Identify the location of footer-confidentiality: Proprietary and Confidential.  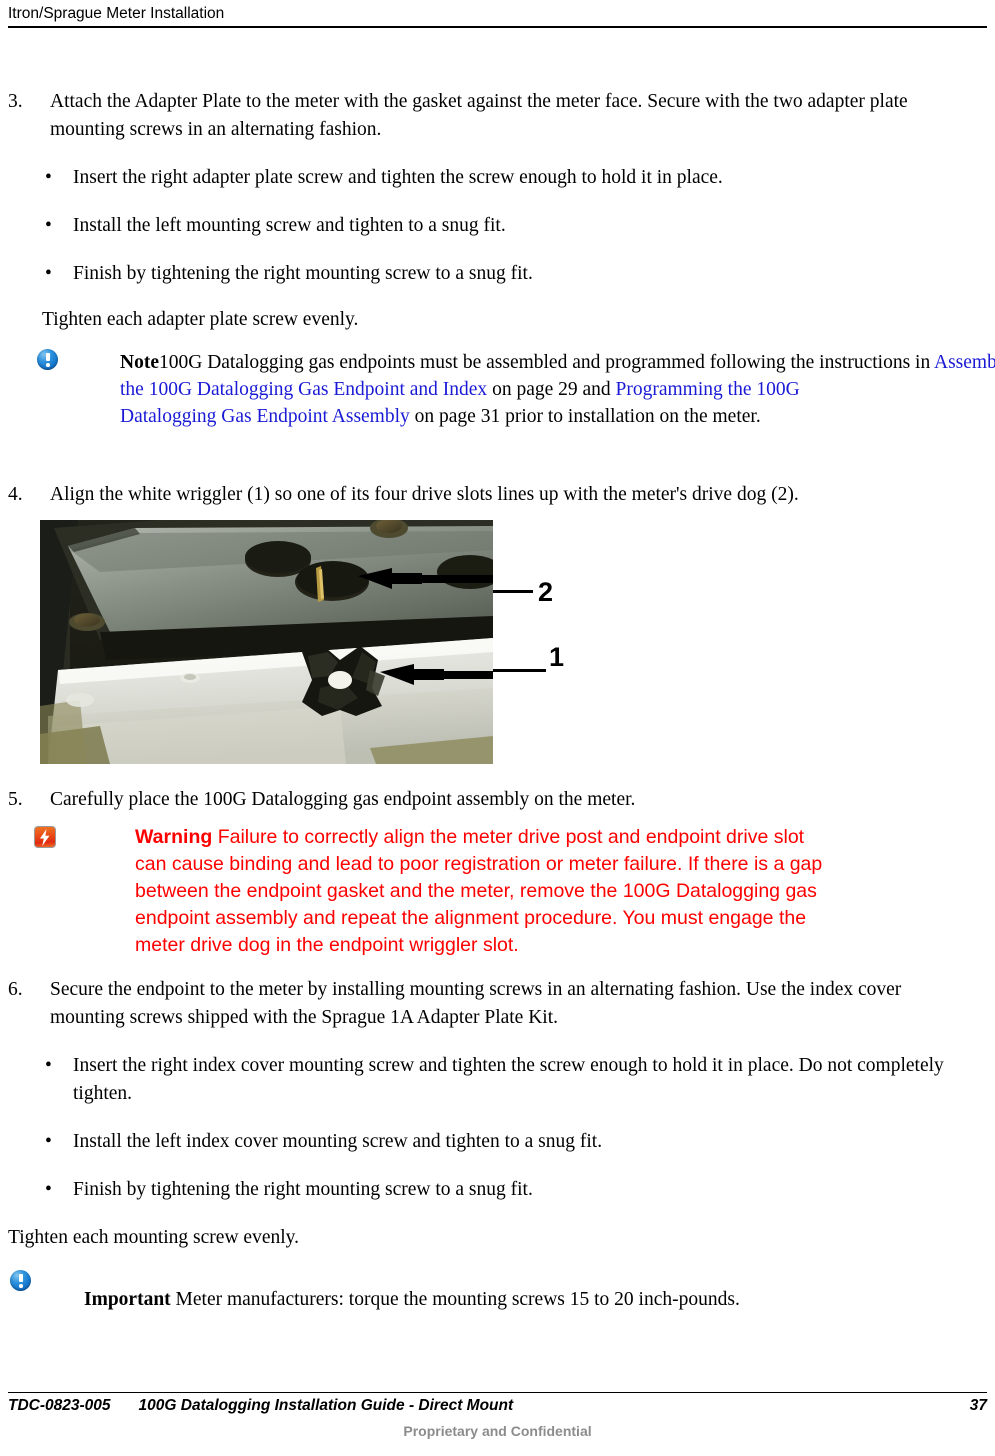
(497, 1431).